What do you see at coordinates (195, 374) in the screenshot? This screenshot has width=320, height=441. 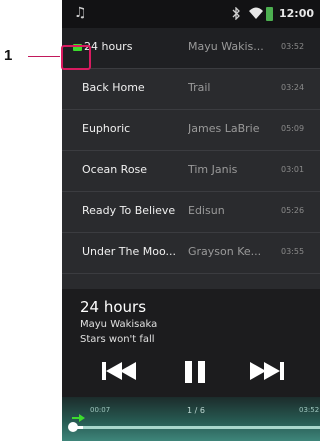 I see `pause-icon` at bounding box center [195, 374].